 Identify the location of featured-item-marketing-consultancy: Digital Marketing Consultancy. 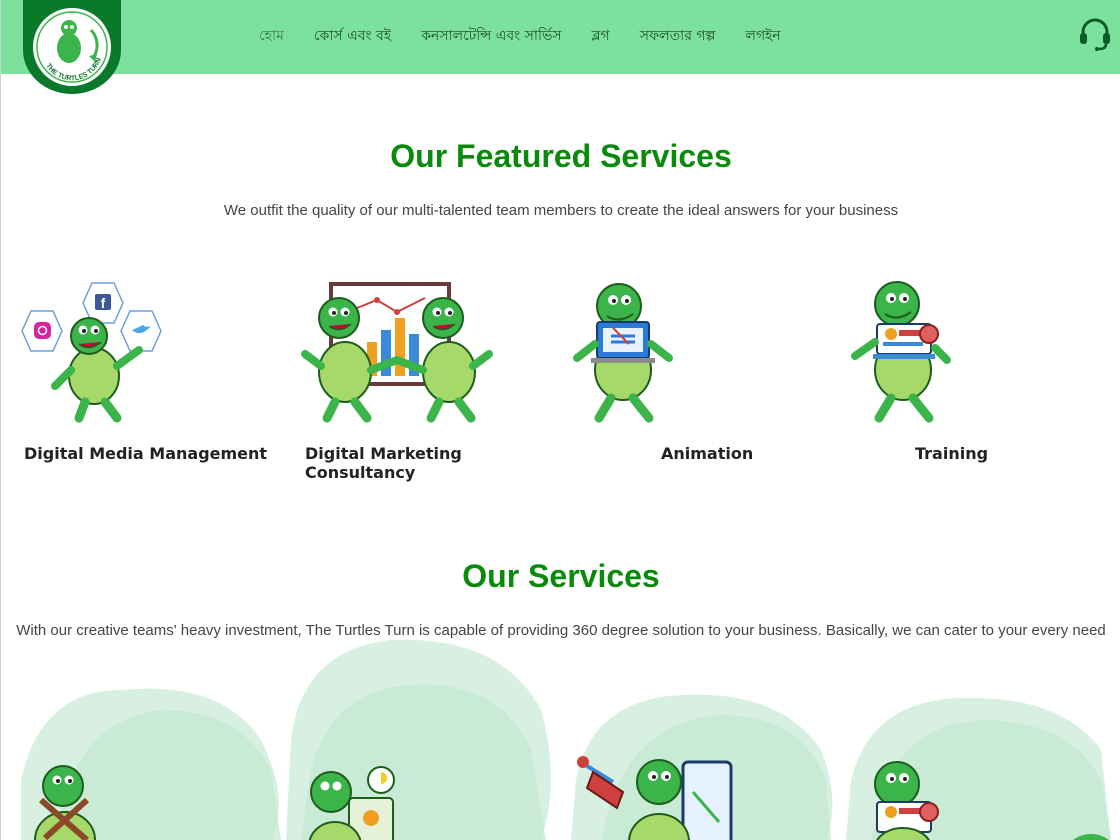
(427, 380).